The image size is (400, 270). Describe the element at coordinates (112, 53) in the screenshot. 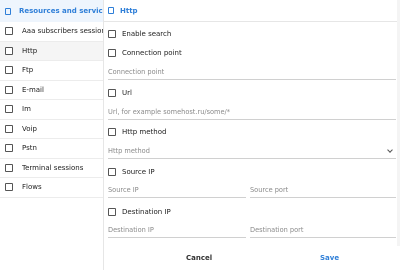

I see `connection-point-checkbox` at that location.